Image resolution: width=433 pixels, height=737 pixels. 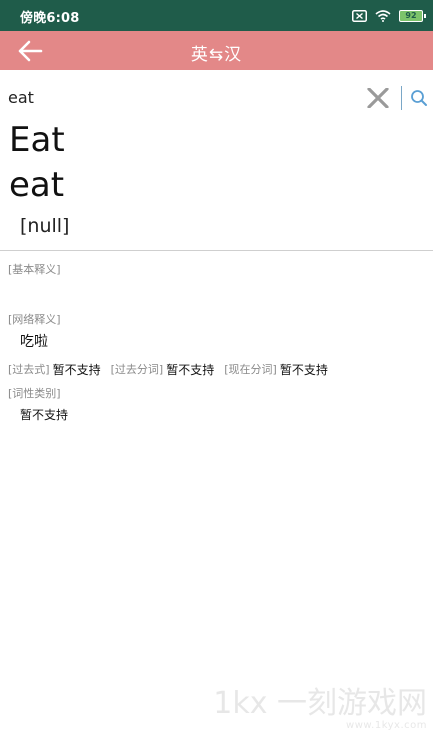 I want to click on battery-icon: 92, so click(x=412, y=16).